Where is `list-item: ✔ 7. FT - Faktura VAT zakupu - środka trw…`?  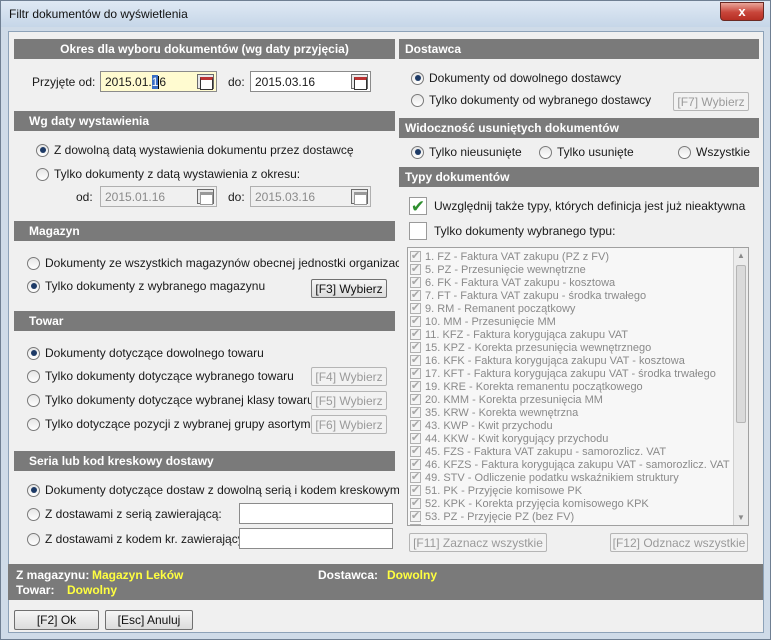 list-item: ✔ 7. FT - Faktura VAT zakupu - środka trw… is located at coordinates (528, 295).